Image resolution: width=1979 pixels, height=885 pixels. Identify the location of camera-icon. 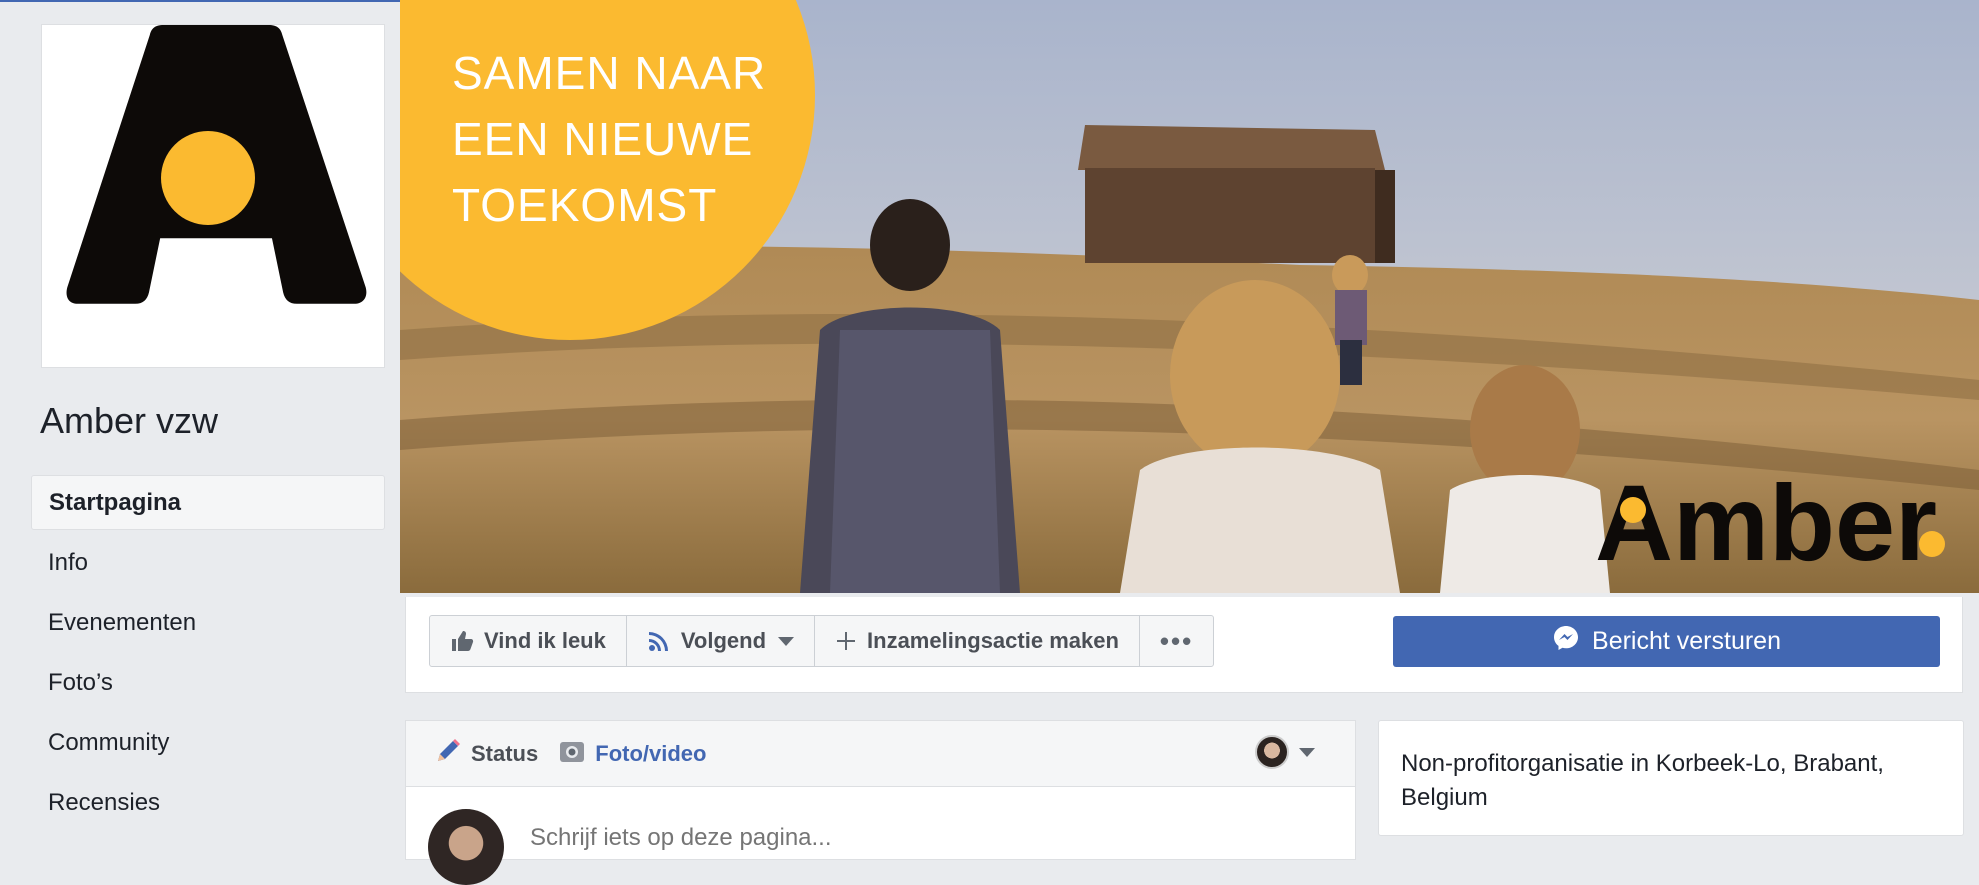
(572, 754).